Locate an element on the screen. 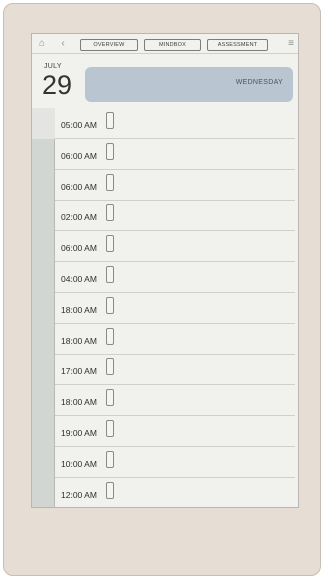 Image resolution: width=326 pixels, height=579 pixels. tab-assessment: ASSESSMENT is located at coordinates (237, 45).